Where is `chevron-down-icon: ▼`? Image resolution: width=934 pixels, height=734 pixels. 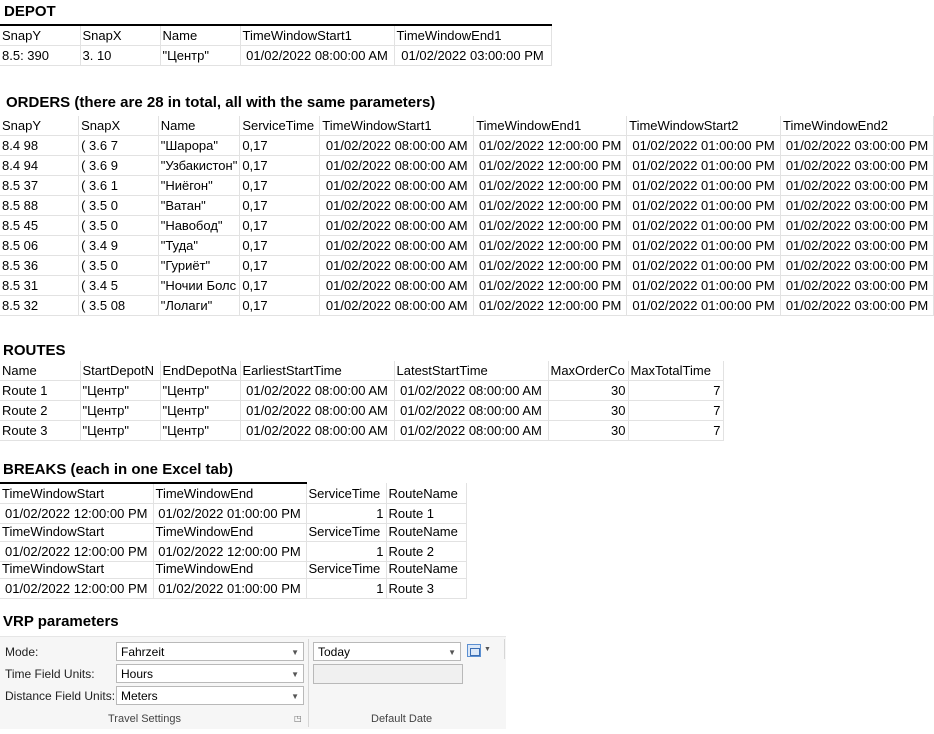 chevron-down-icon: ▼ is located at coordinates (487, 649).